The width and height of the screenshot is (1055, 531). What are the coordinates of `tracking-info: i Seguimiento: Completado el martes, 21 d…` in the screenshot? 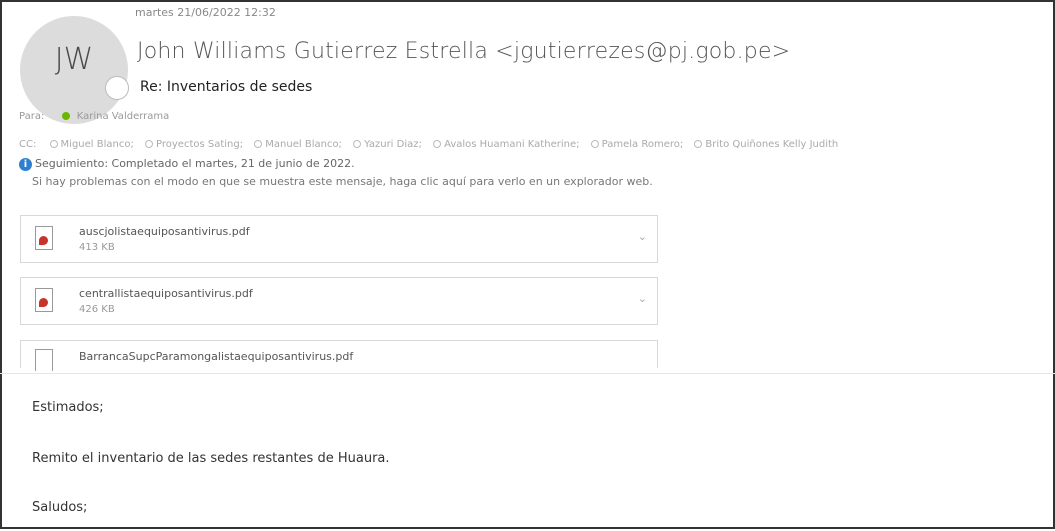 It's located at (187, 164).